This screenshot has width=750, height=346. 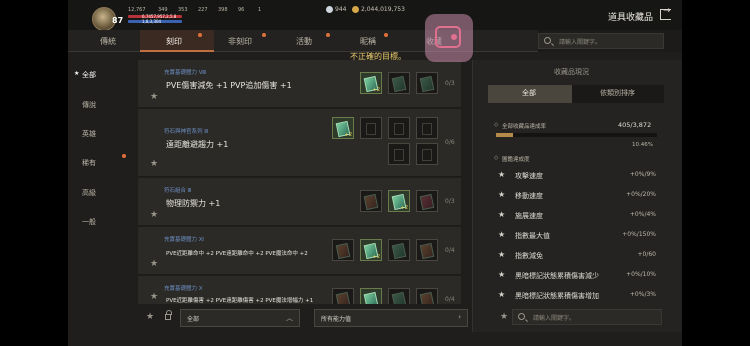 I want to click on stat-row-attack-speed: ★ 攻擊速度 +0%/9%, so click(x=580, y=179).